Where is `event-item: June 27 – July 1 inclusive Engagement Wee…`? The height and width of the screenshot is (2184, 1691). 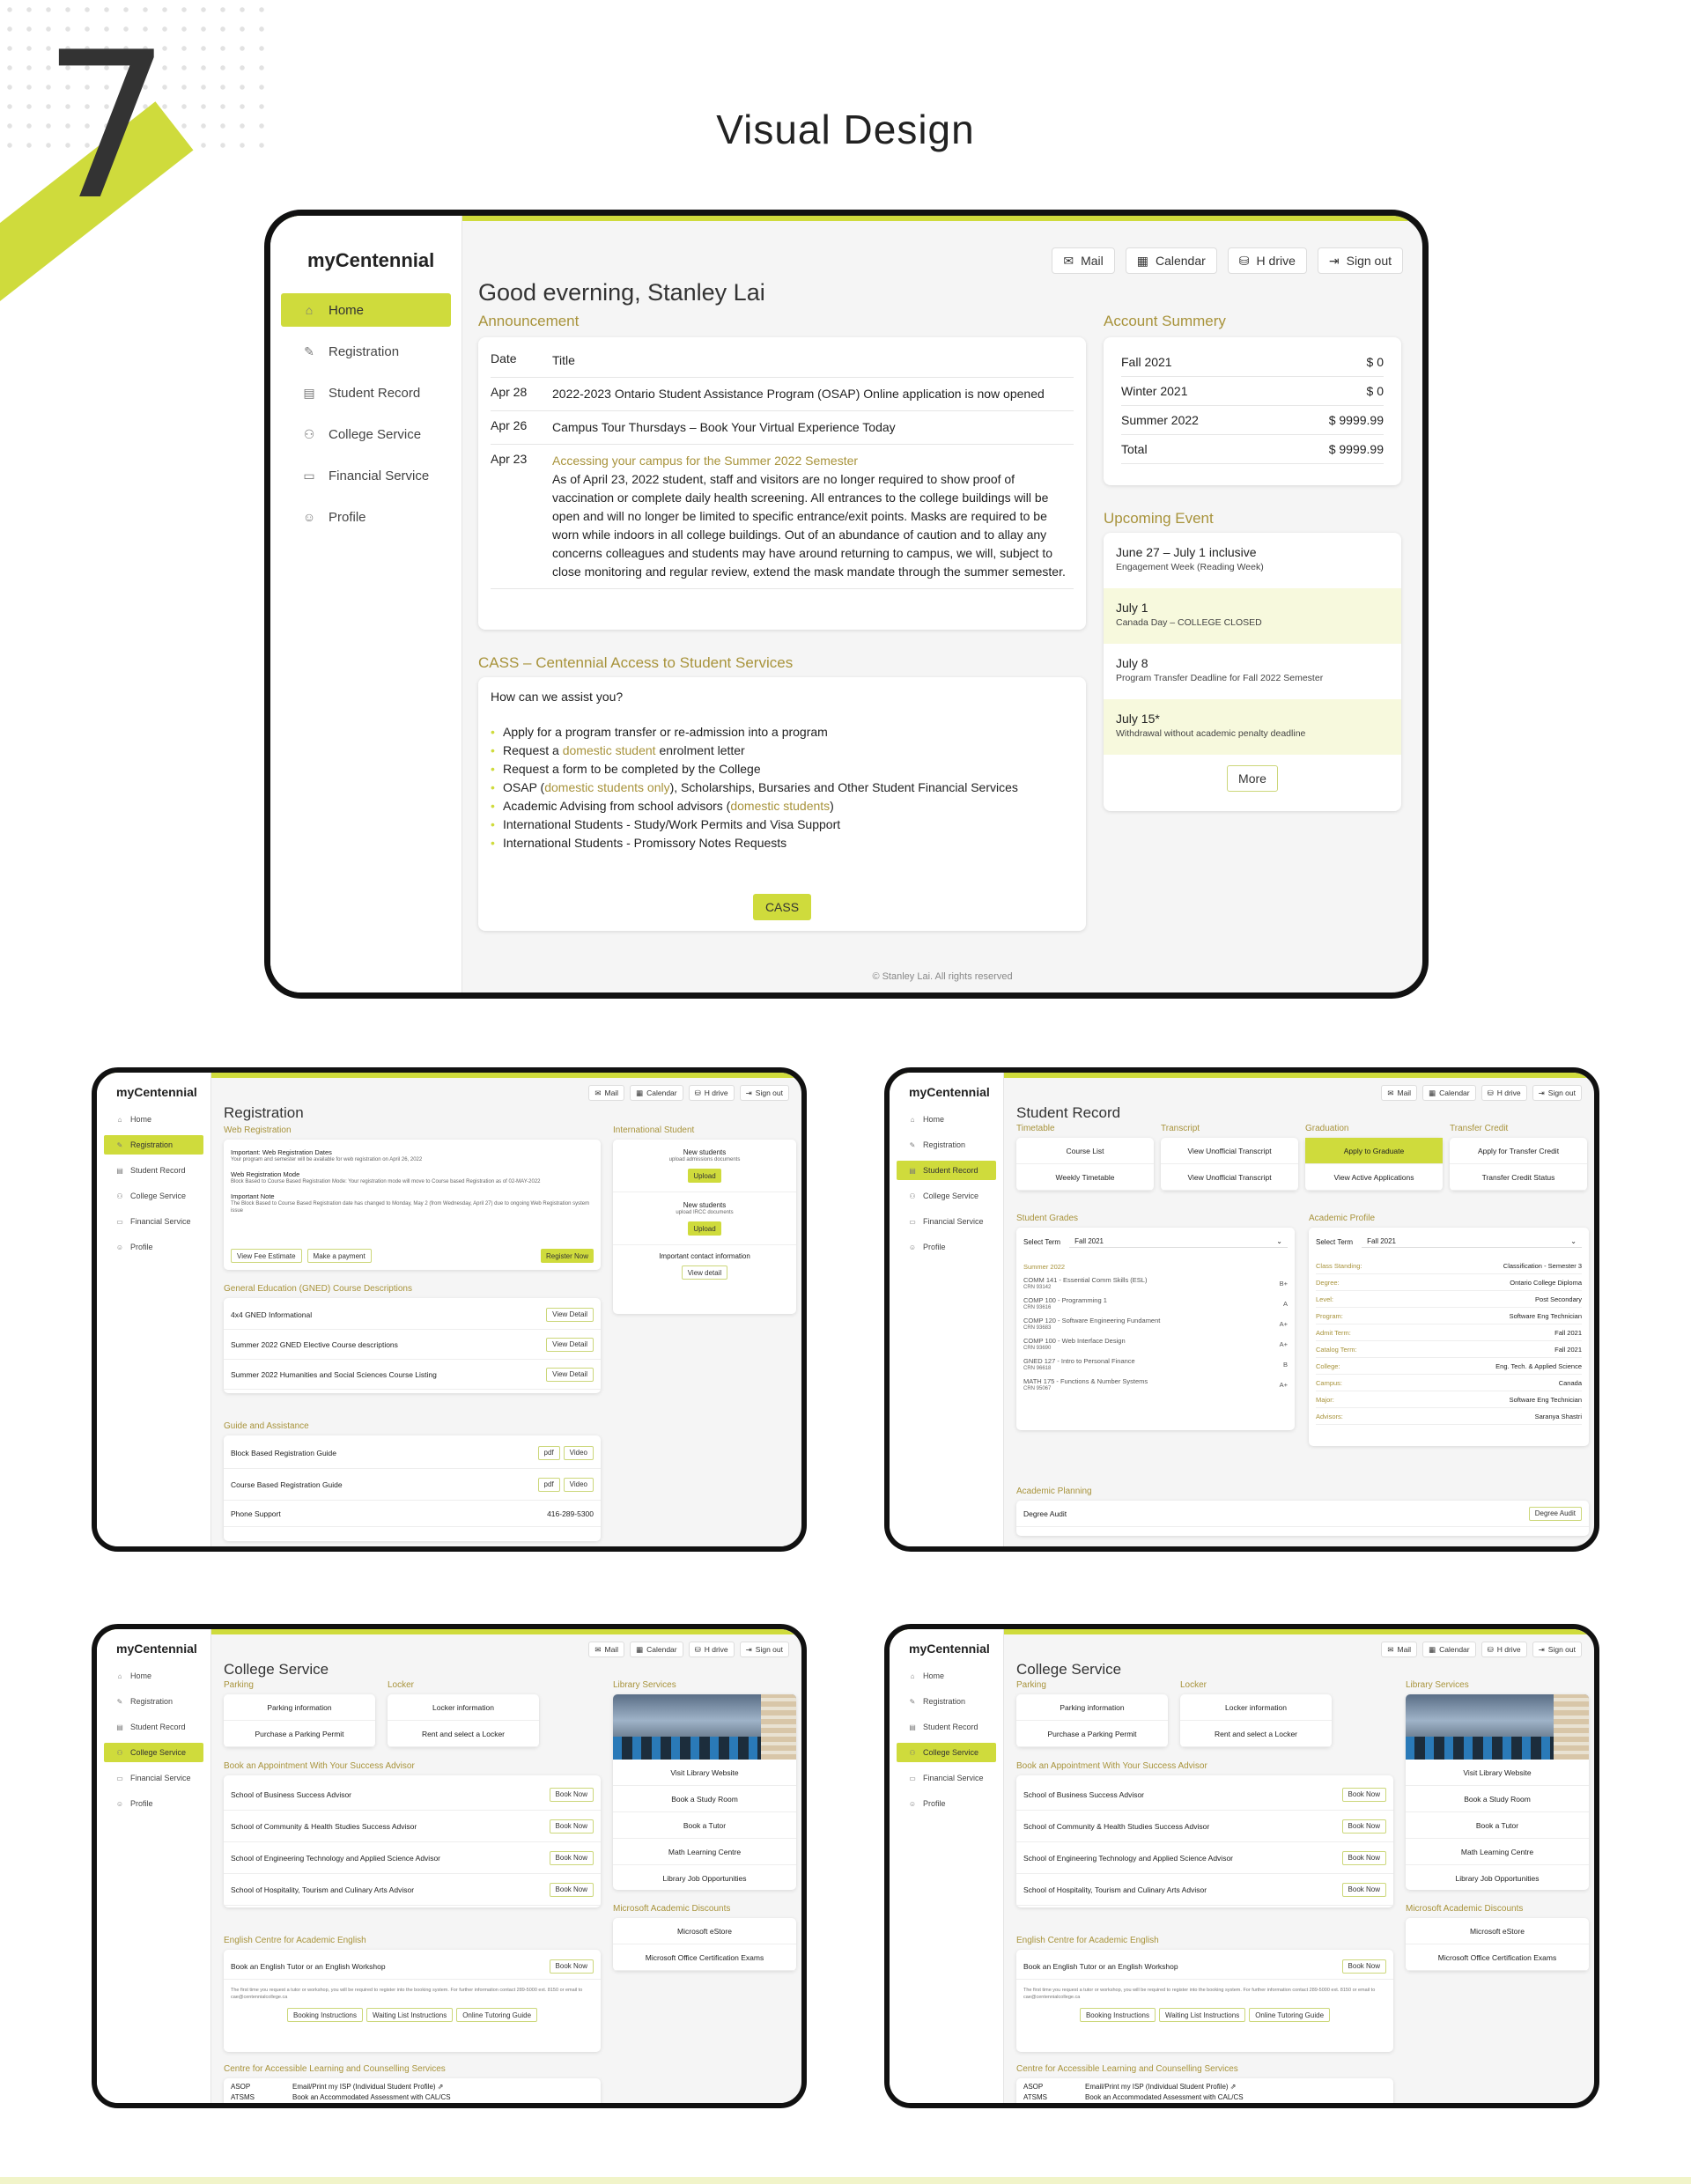 event-item: June 27 – July 1 inclusive Engagement Wee… is located at coordinates (1252, 560).